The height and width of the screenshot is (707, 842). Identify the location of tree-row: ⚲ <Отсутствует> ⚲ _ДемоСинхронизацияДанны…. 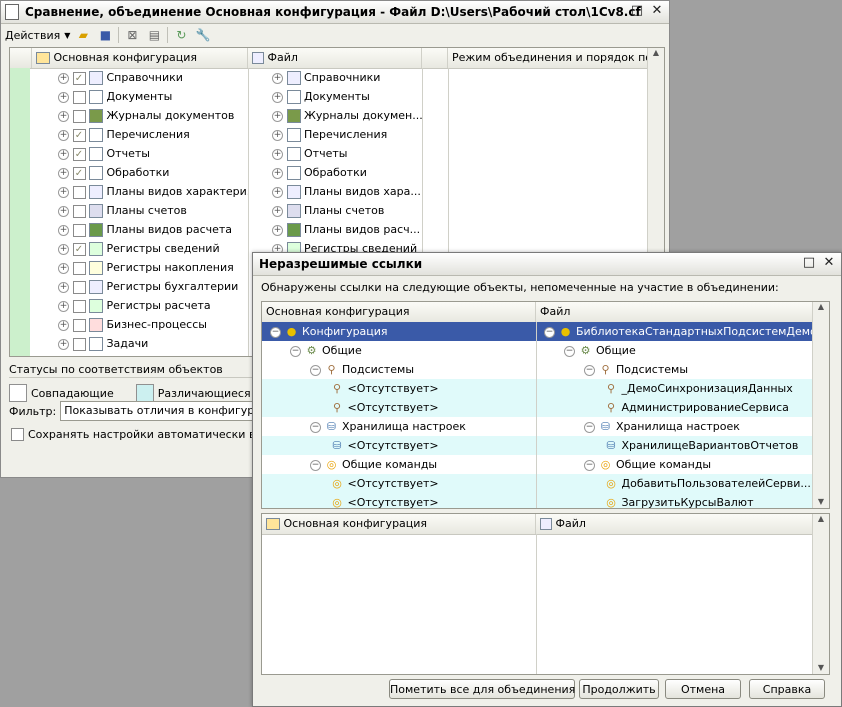
(537, 388).